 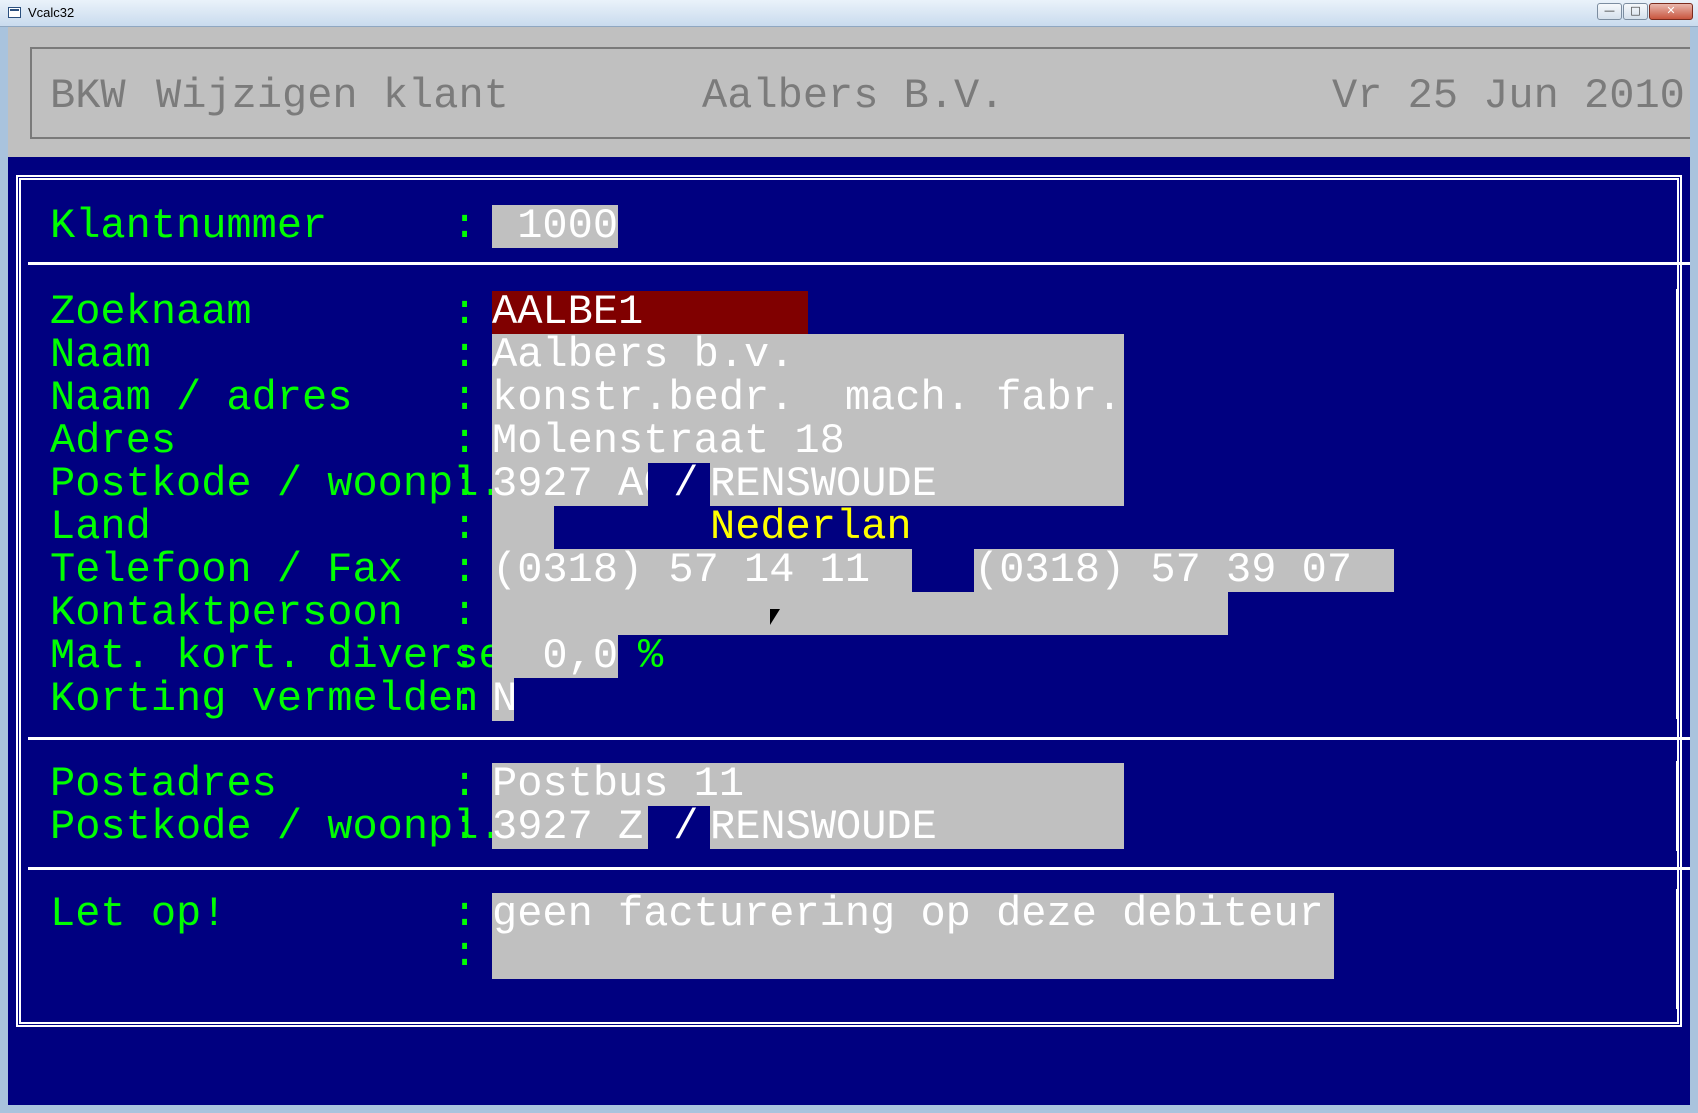 I want to click on title-bar: Vcalc32 — □ ✕, so click(x=849, y=13).